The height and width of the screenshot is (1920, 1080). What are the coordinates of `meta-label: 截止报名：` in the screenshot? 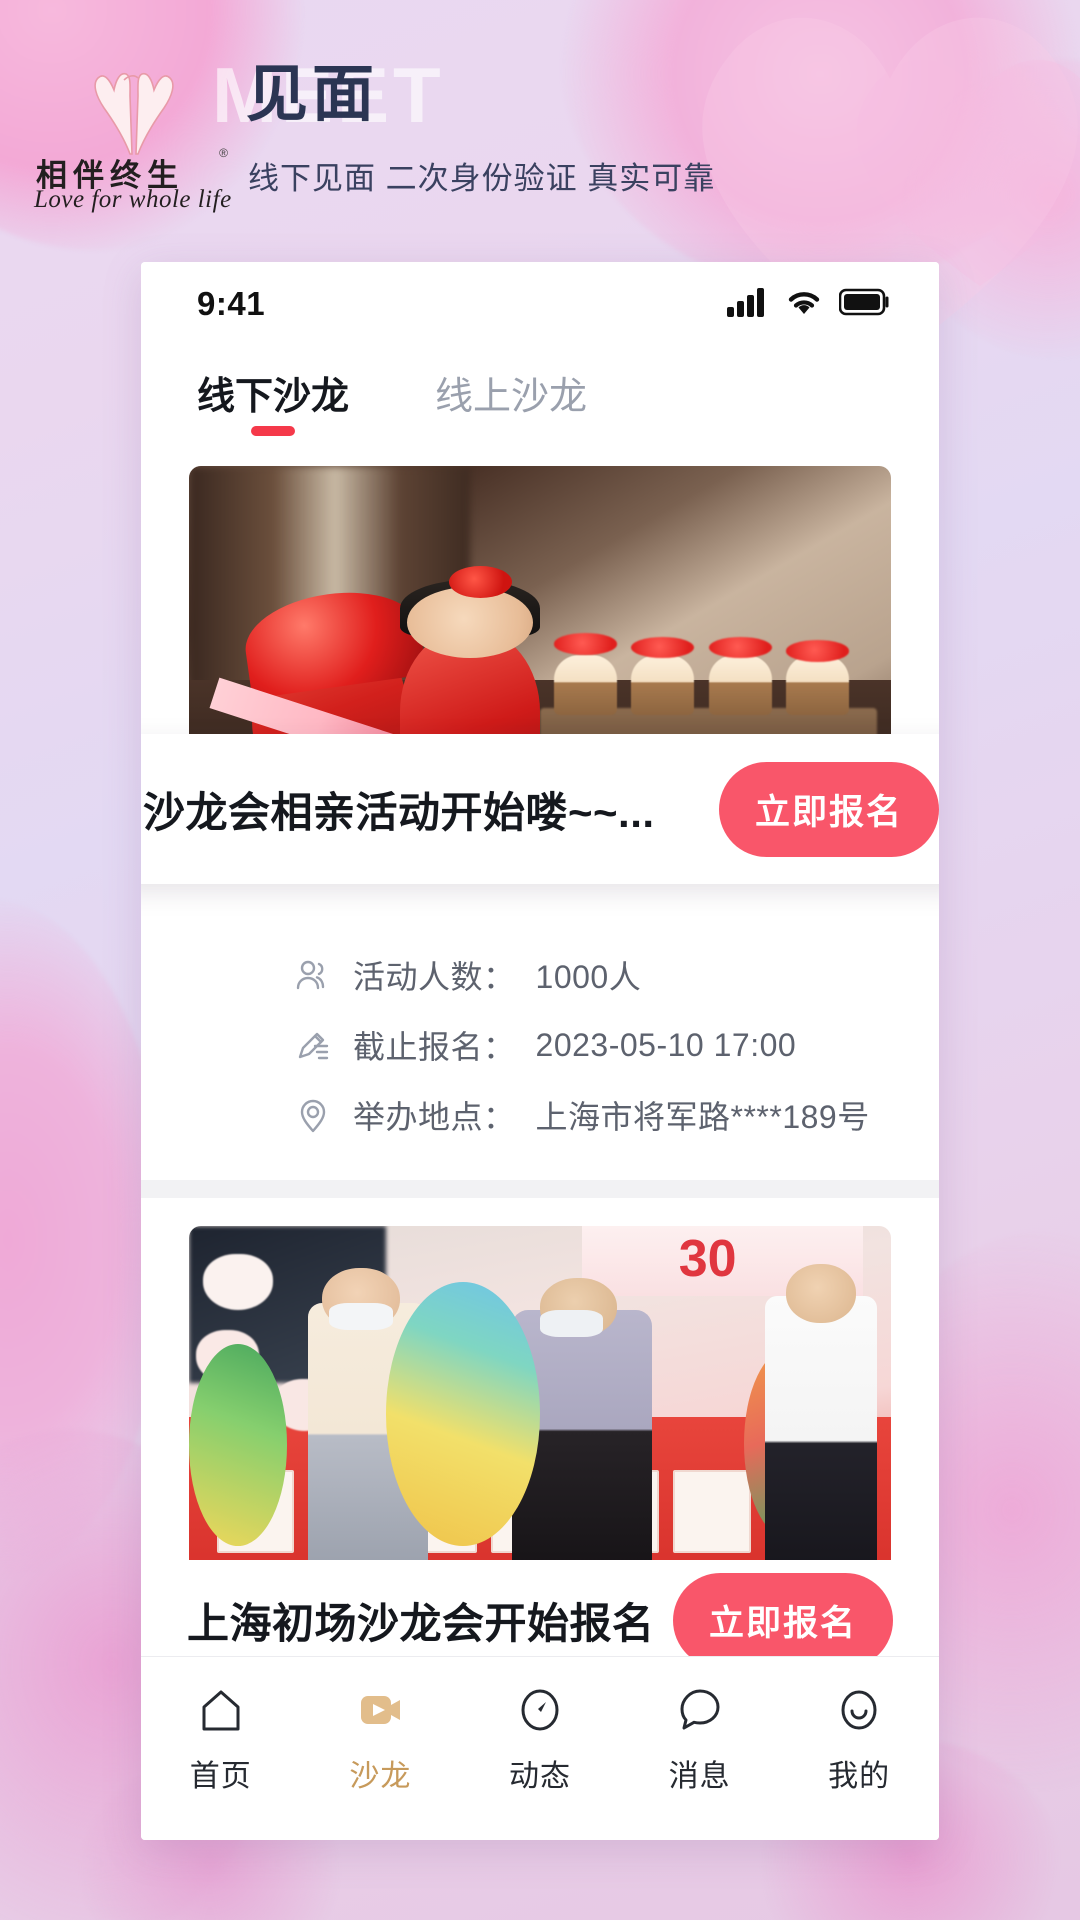 It's located at (434, 1047).